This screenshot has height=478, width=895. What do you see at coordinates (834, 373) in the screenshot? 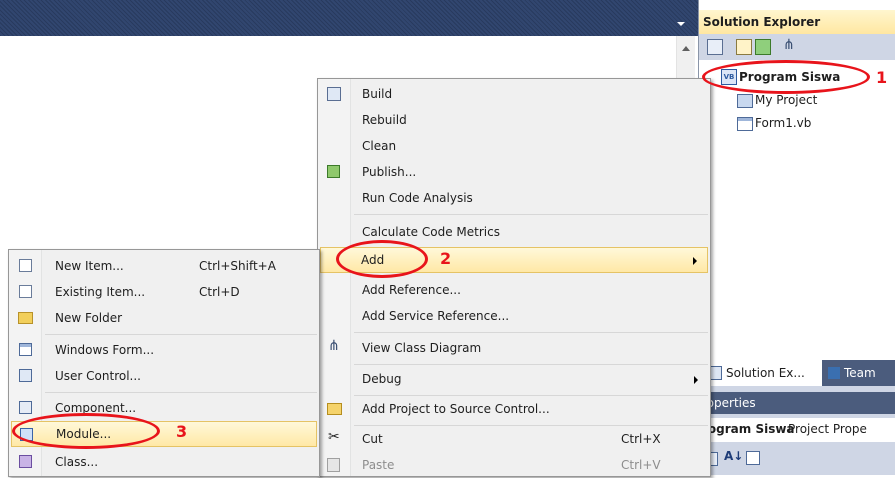
I see `team-icon` at bounding box center [834, 373].